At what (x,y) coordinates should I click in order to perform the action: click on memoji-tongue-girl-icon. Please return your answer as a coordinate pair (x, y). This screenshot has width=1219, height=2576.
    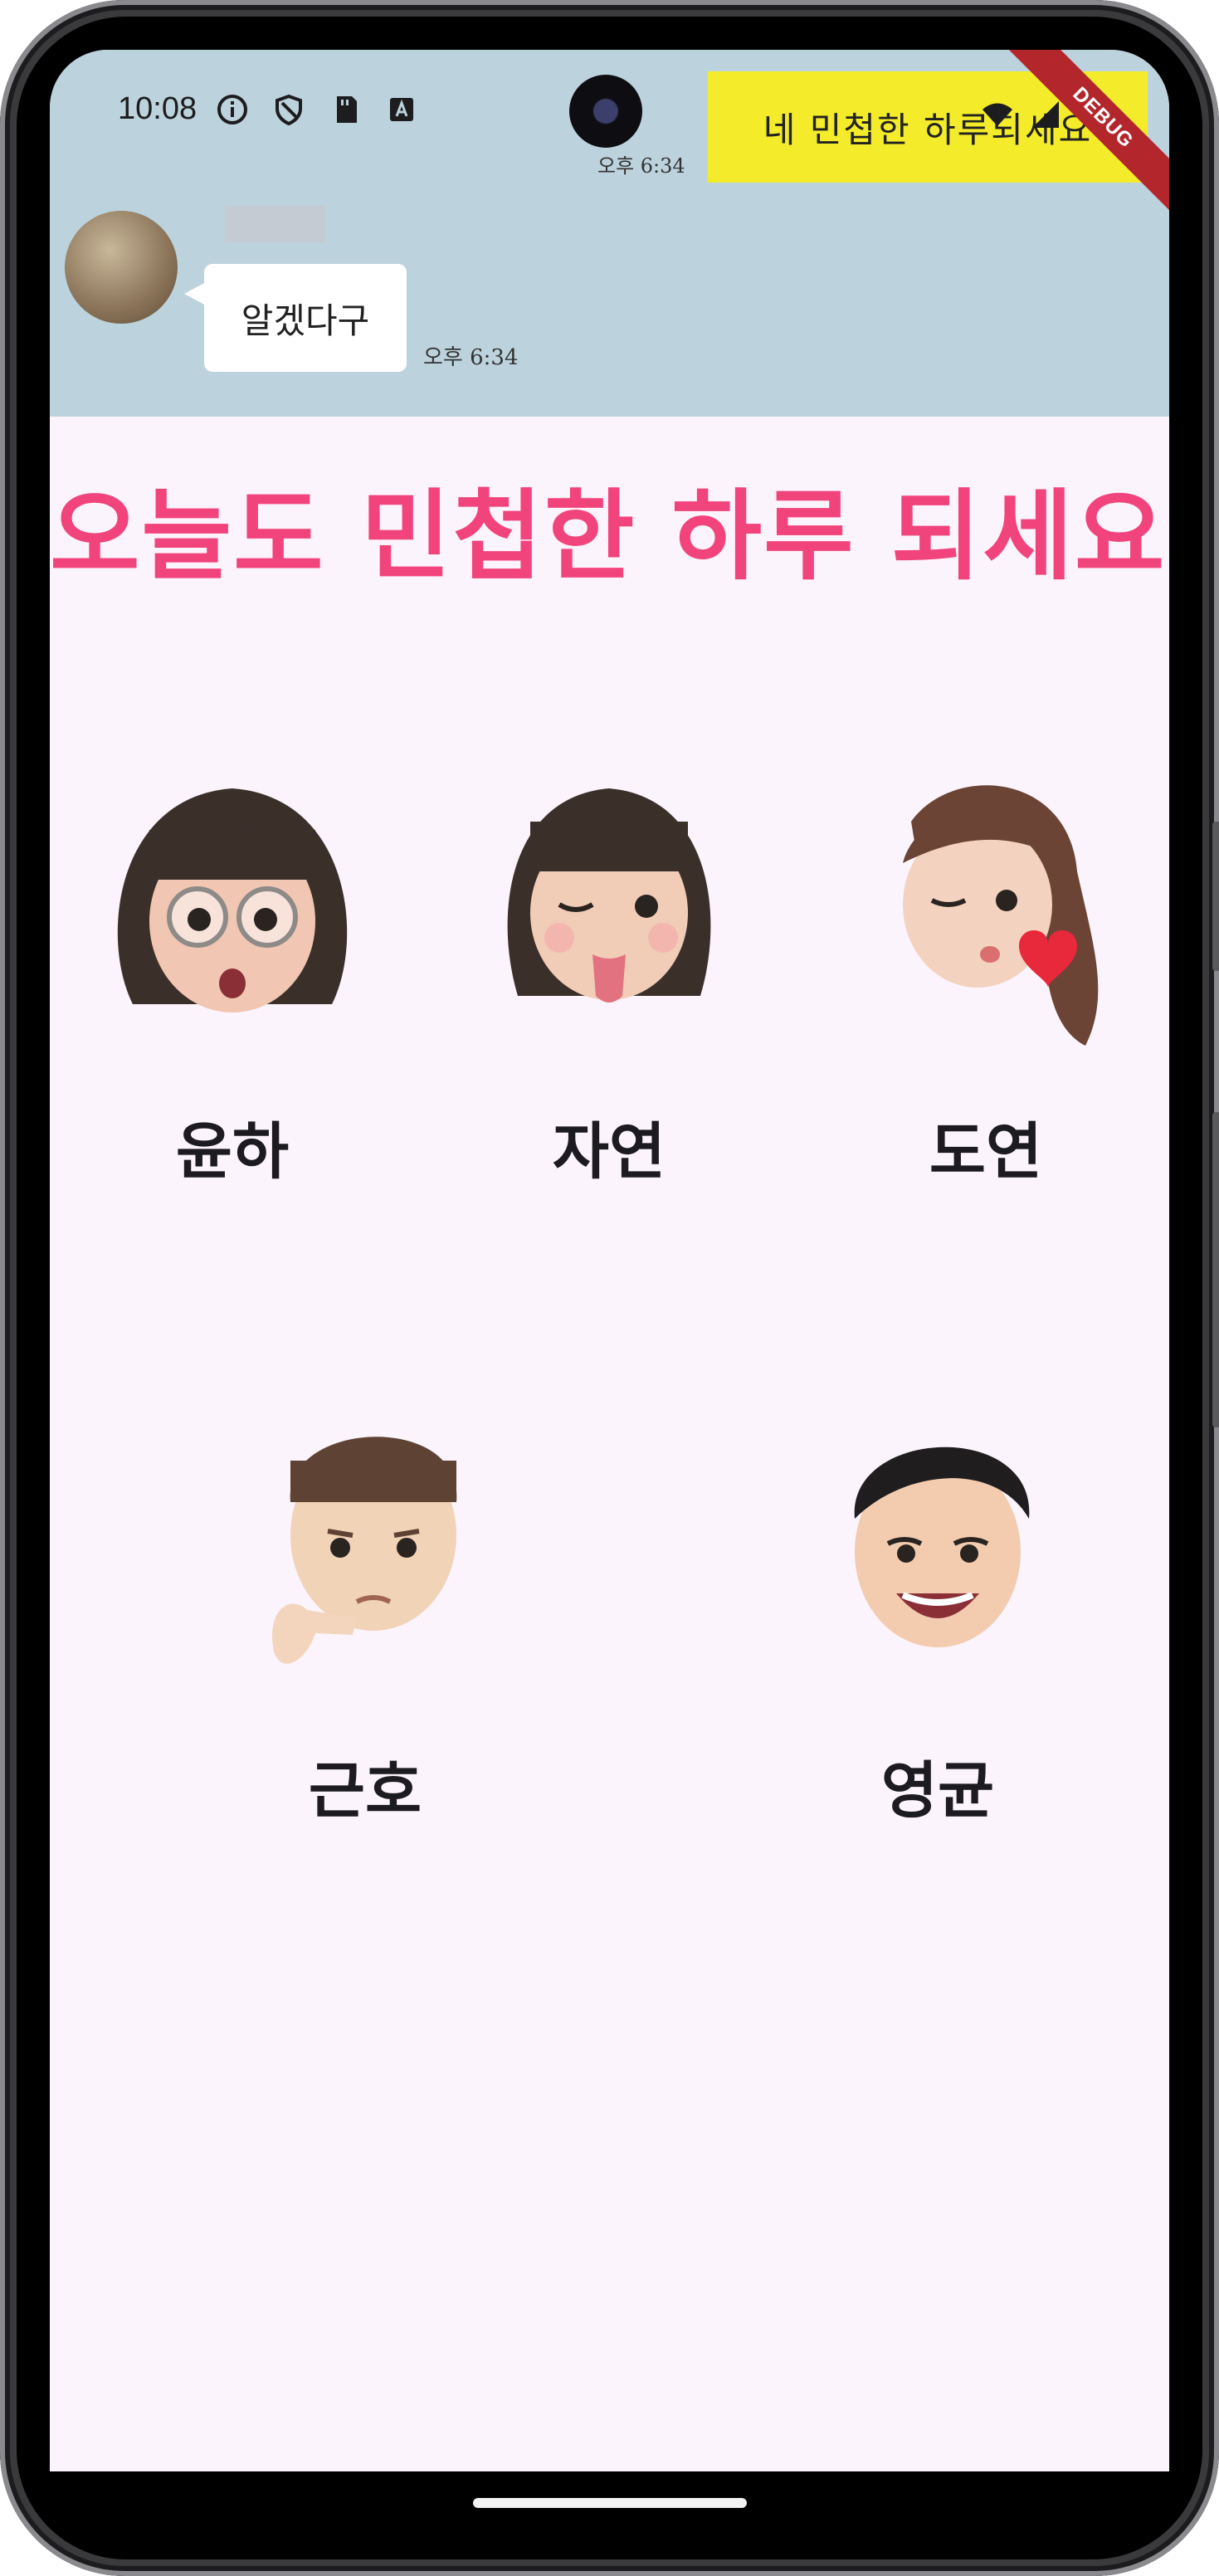
    Looking at the image, I should click on (609, 896).